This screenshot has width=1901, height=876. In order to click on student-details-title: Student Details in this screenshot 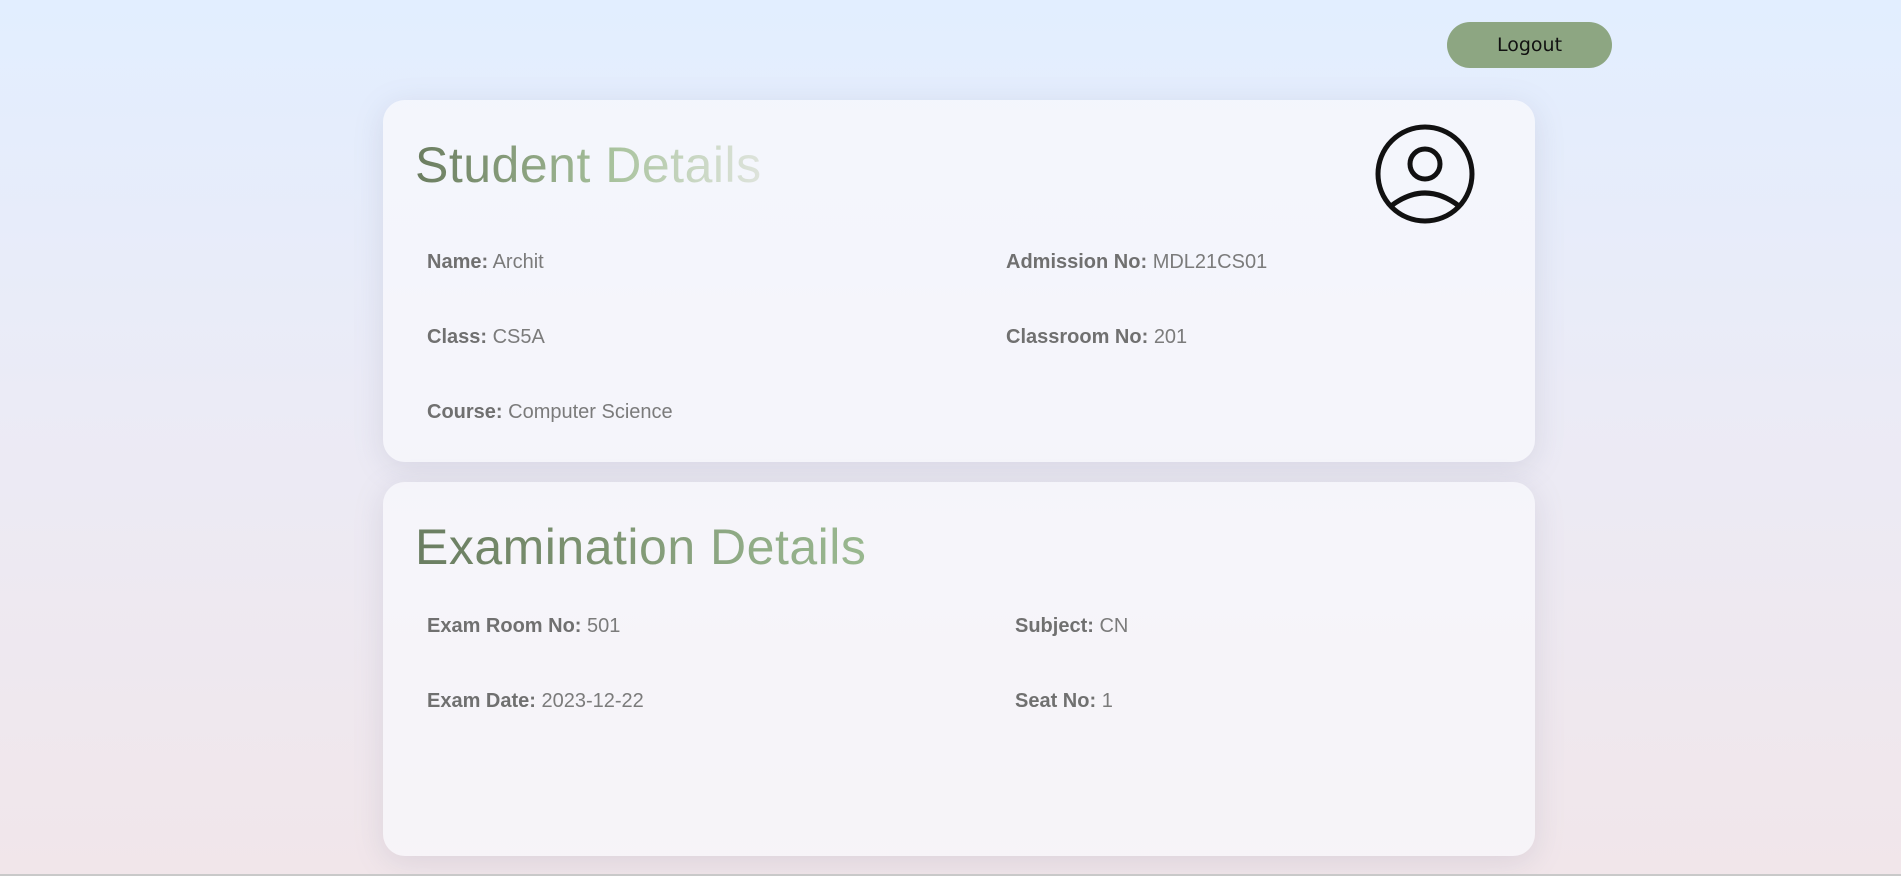, I will do `click(588, 165)`.